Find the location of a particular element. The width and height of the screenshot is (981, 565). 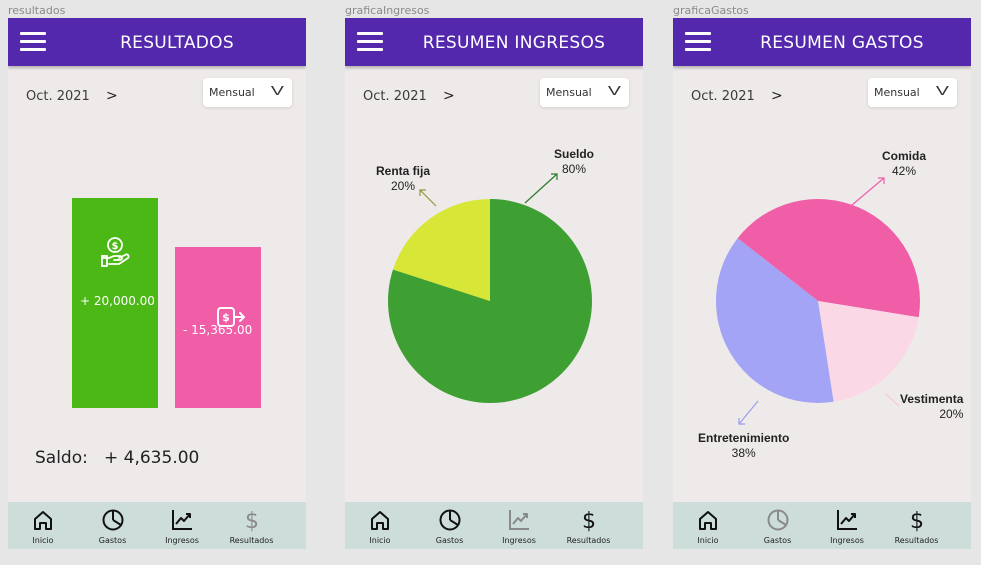

saldo-value: + 4,635.00 is located at coordinates (152, 458).